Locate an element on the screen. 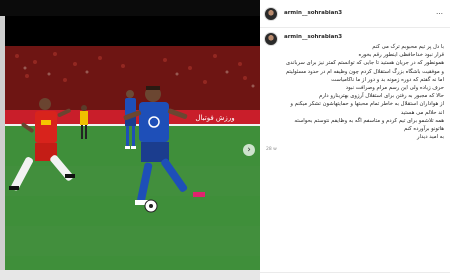 Image resolution: width=450 pixels, height=280 pixels. post-timestamp: 28 w is located at coordinates (271, 149).